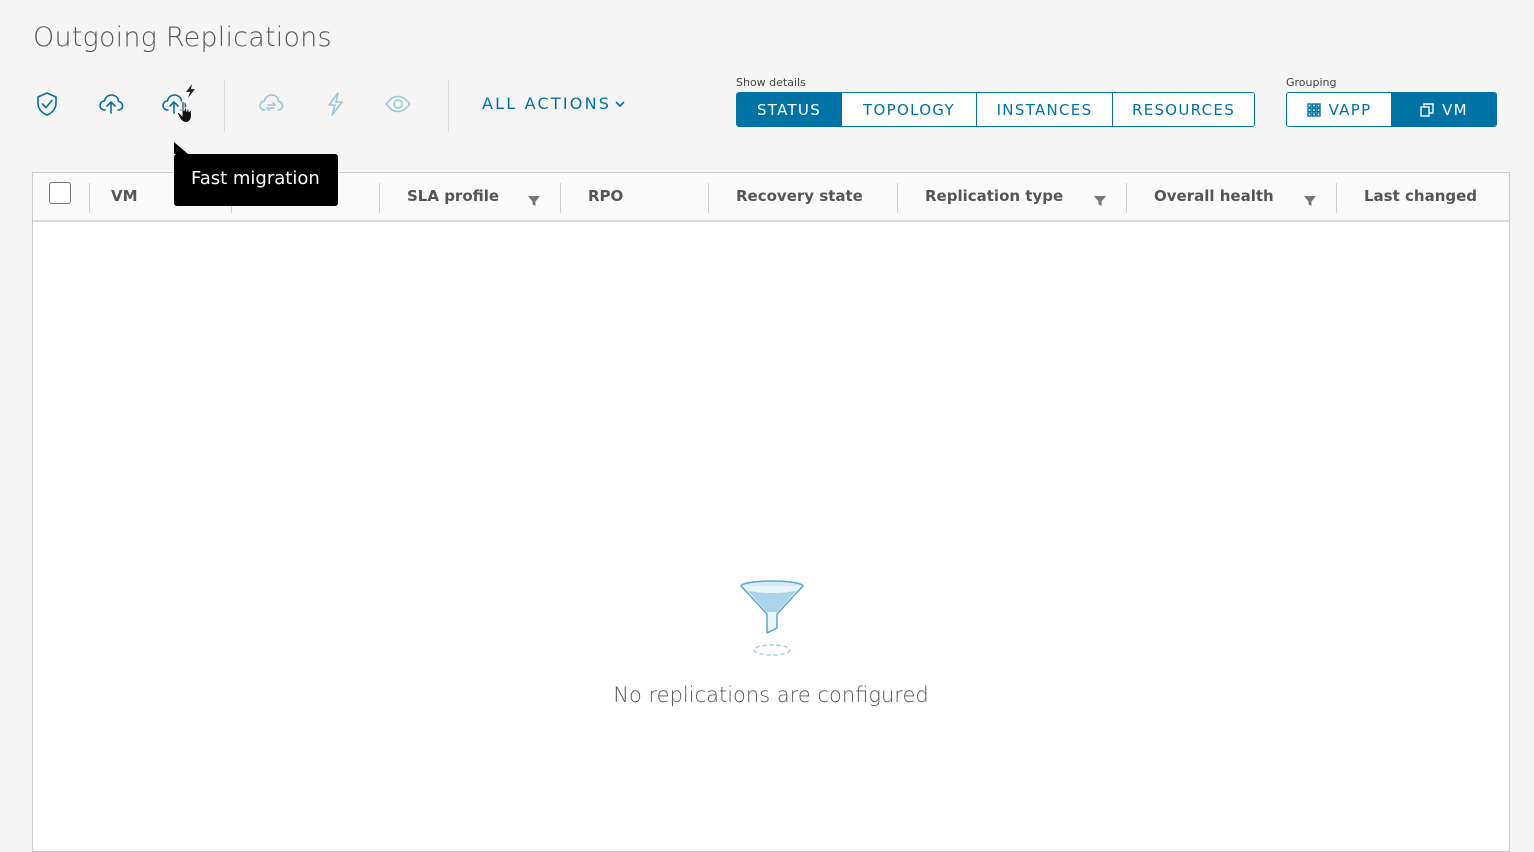  Describe the element at coordinates (1310, 200) in the screenshot. I see `overall-health-filter-icon` at that location.